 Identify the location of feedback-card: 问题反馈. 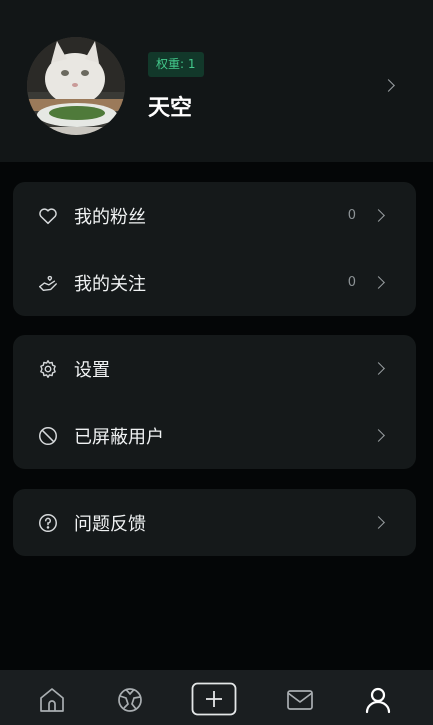
(214, 522).